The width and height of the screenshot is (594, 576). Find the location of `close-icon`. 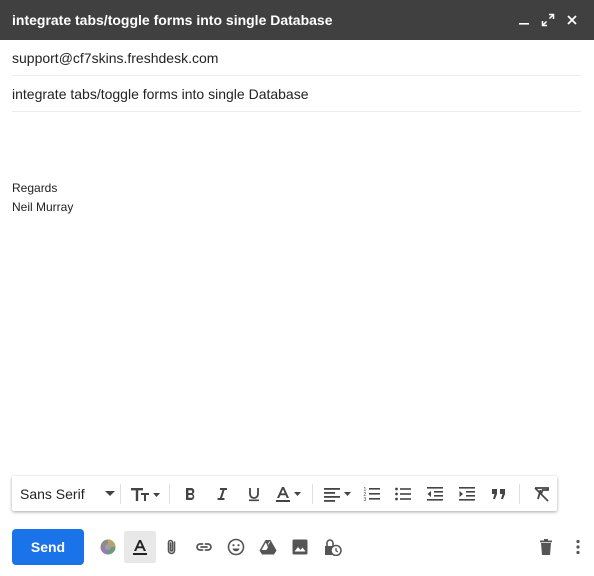

close-icon is located at coordinates (572, 20).